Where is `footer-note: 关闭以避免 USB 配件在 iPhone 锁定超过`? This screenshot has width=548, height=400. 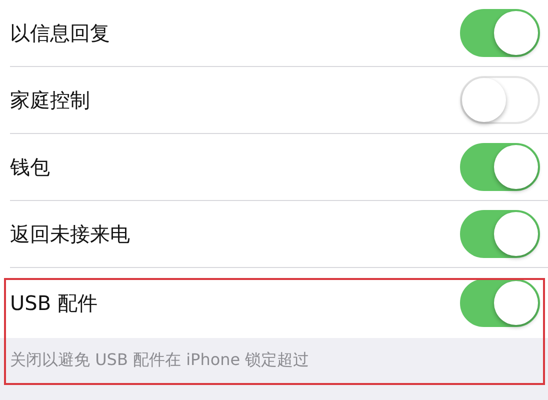
footer-note: 关闭以避免 USB 配件在 iPhone 锁定超过 is located at coordinates (160, 359).